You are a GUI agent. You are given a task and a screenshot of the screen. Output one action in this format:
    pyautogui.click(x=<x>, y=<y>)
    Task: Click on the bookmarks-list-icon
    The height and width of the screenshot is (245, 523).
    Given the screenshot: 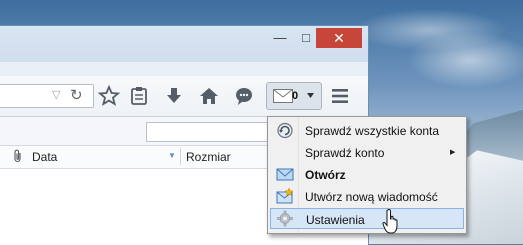 What is the action you would take?
    pyautogui.click(x=139, y=96)
    